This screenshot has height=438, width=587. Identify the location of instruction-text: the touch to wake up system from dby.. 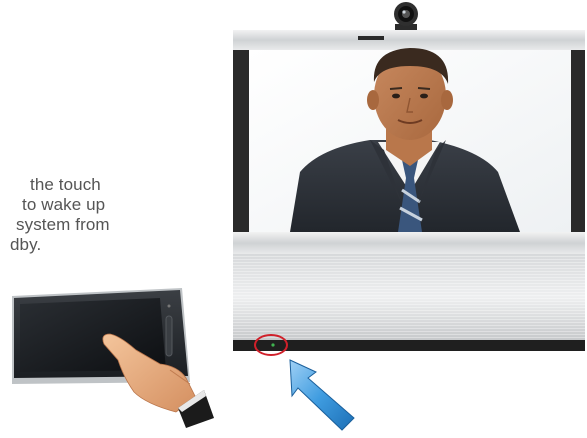
(95, 215).